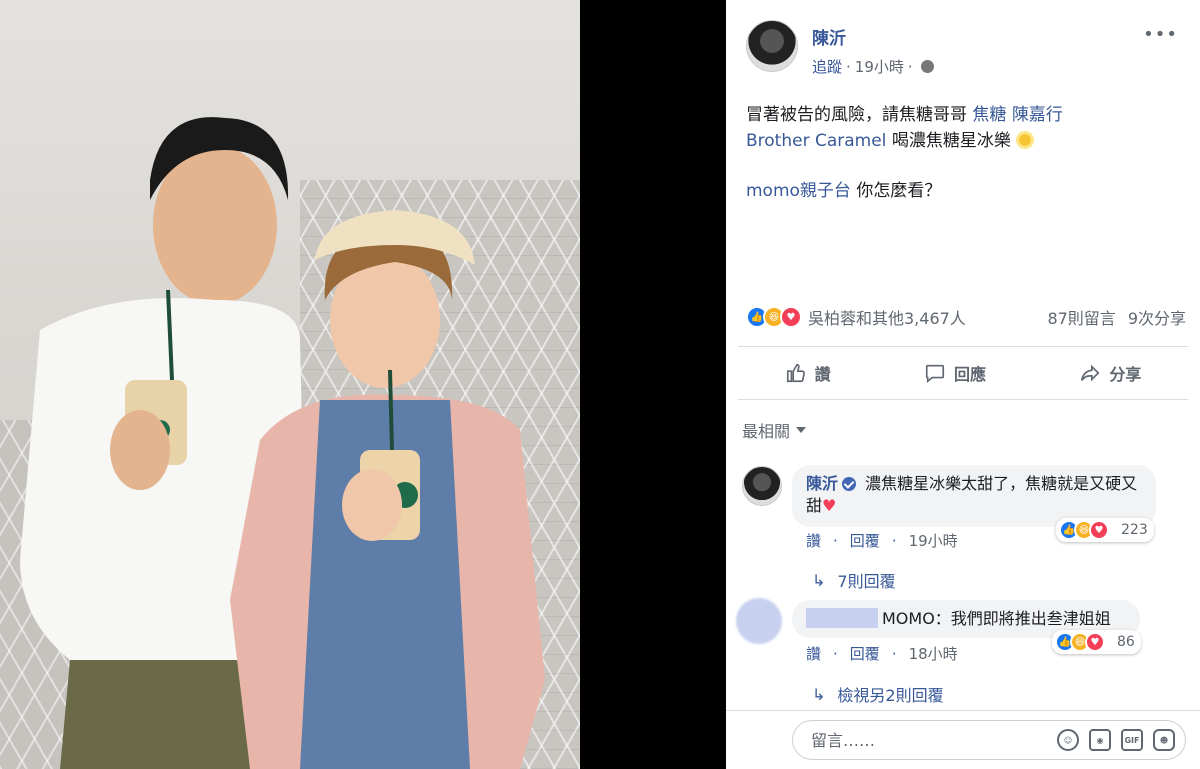  Describe the element at coordinates (774, 317) in the screenshot. I see `reaction-icons: 👍 😆 ♥` at that location.